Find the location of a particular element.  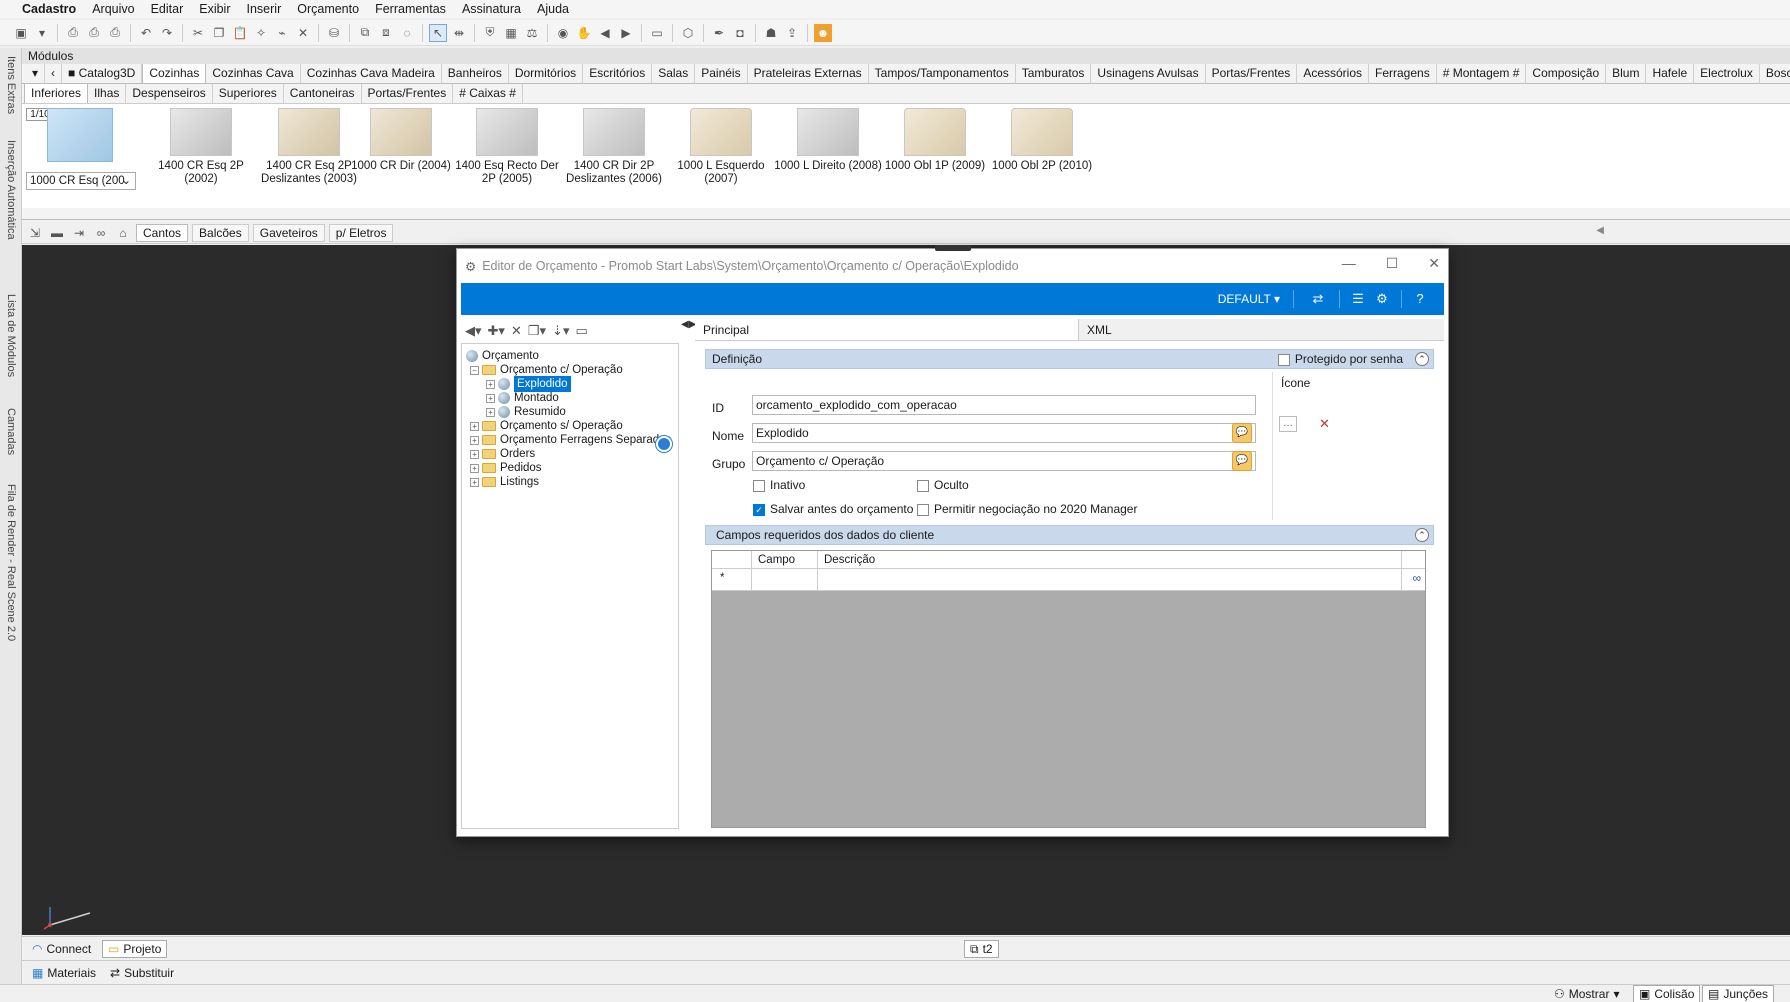

menu-exibir: Exibir is located at coordinates (214, 9).